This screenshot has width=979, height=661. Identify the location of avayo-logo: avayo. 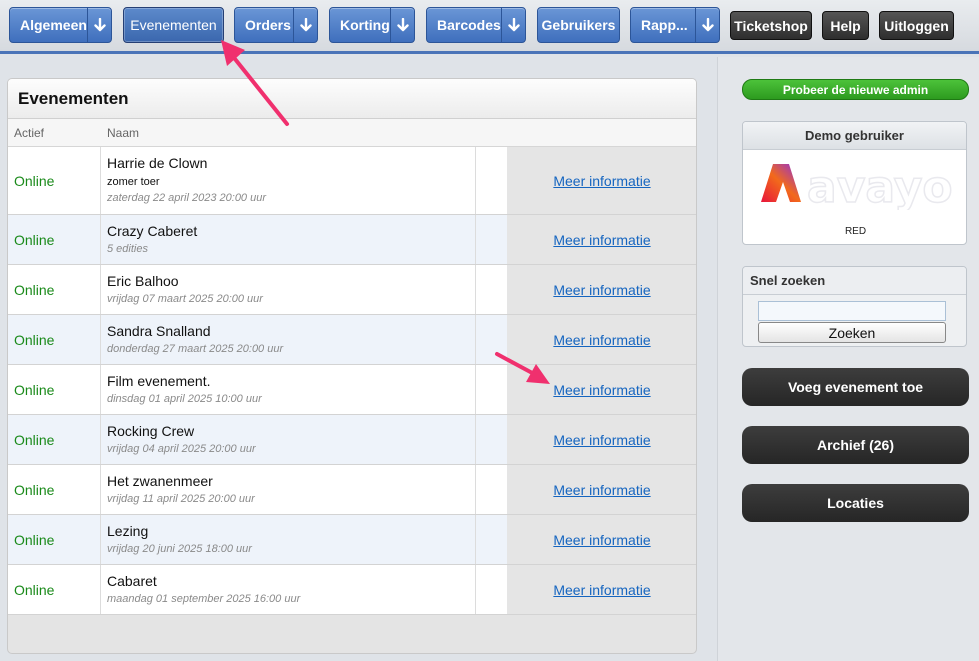
(857, 187).